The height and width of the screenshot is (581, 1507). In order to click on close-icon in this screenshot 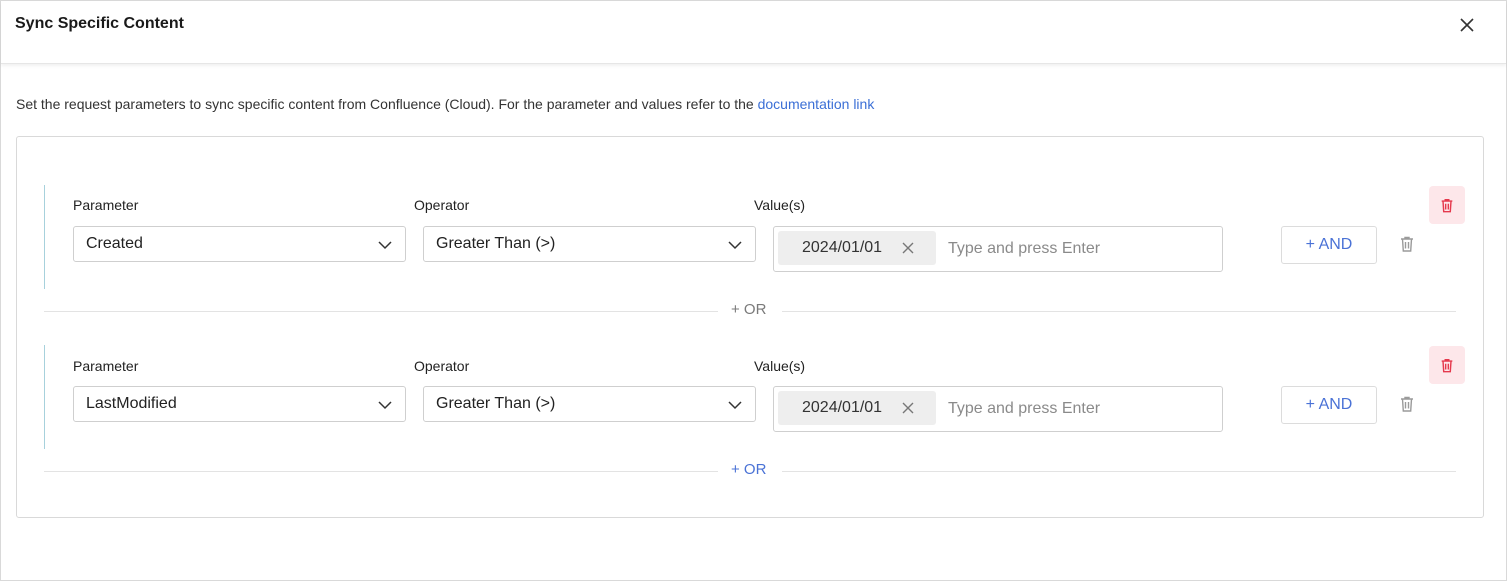, I will do `click(1467, 25)`.